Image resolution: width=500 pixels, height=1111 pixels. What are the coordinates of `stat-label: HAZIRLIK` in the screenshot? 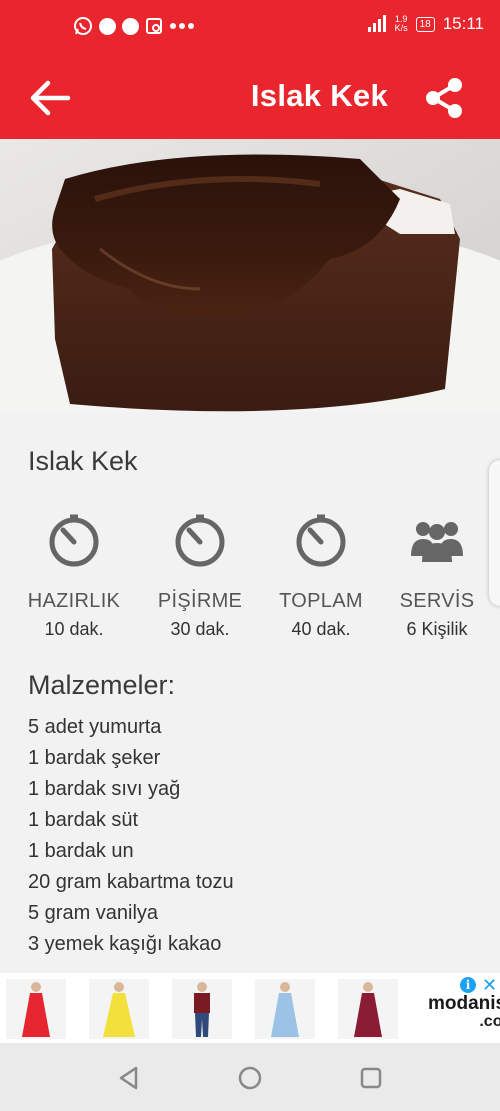 It's located at (74, 601).